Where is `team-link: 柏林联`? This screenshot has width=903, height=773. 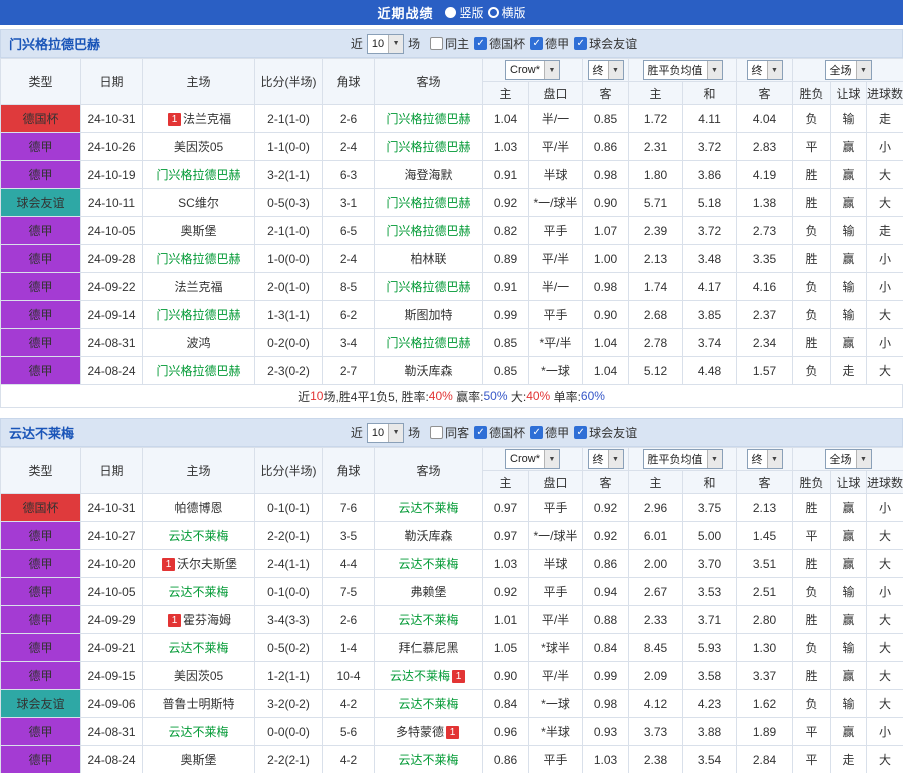
team-link: 柏林联 is located at coordinates (428, 259).